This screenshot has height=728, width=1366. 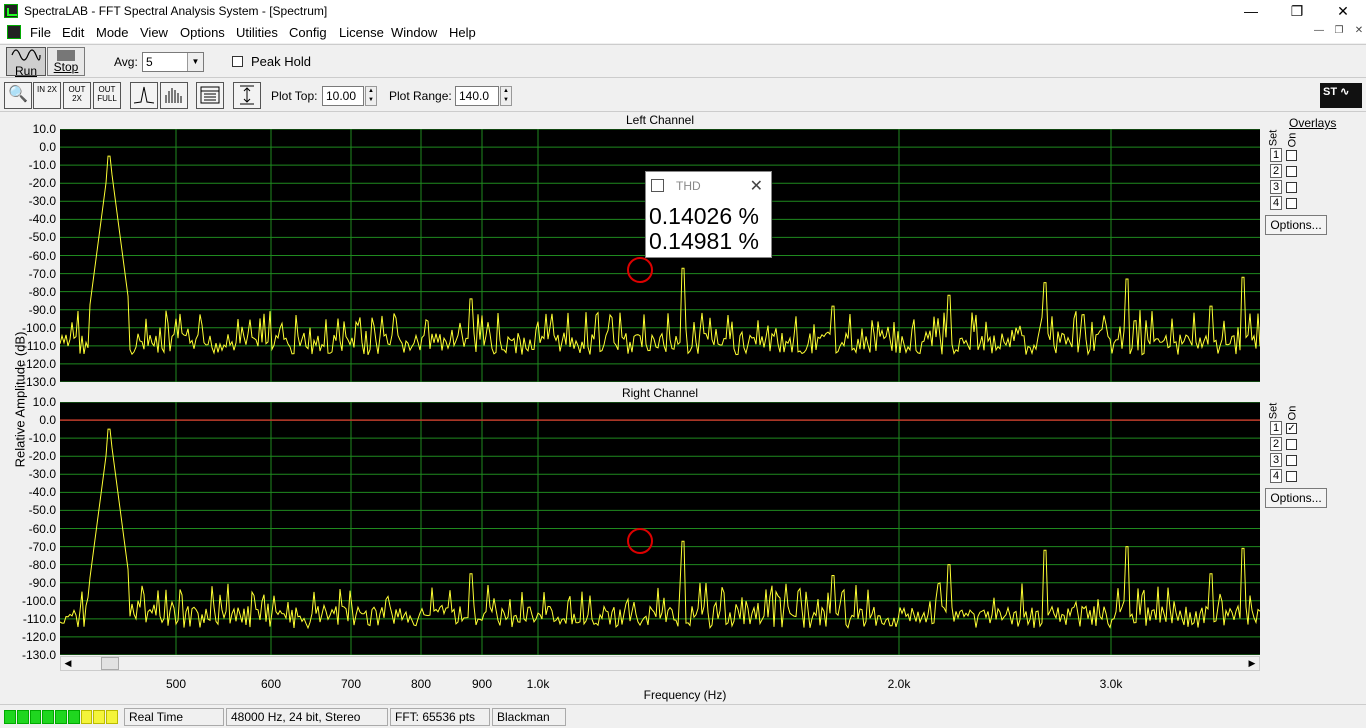 I want to click on minimize-button: —, so click(x=1251, y=11).